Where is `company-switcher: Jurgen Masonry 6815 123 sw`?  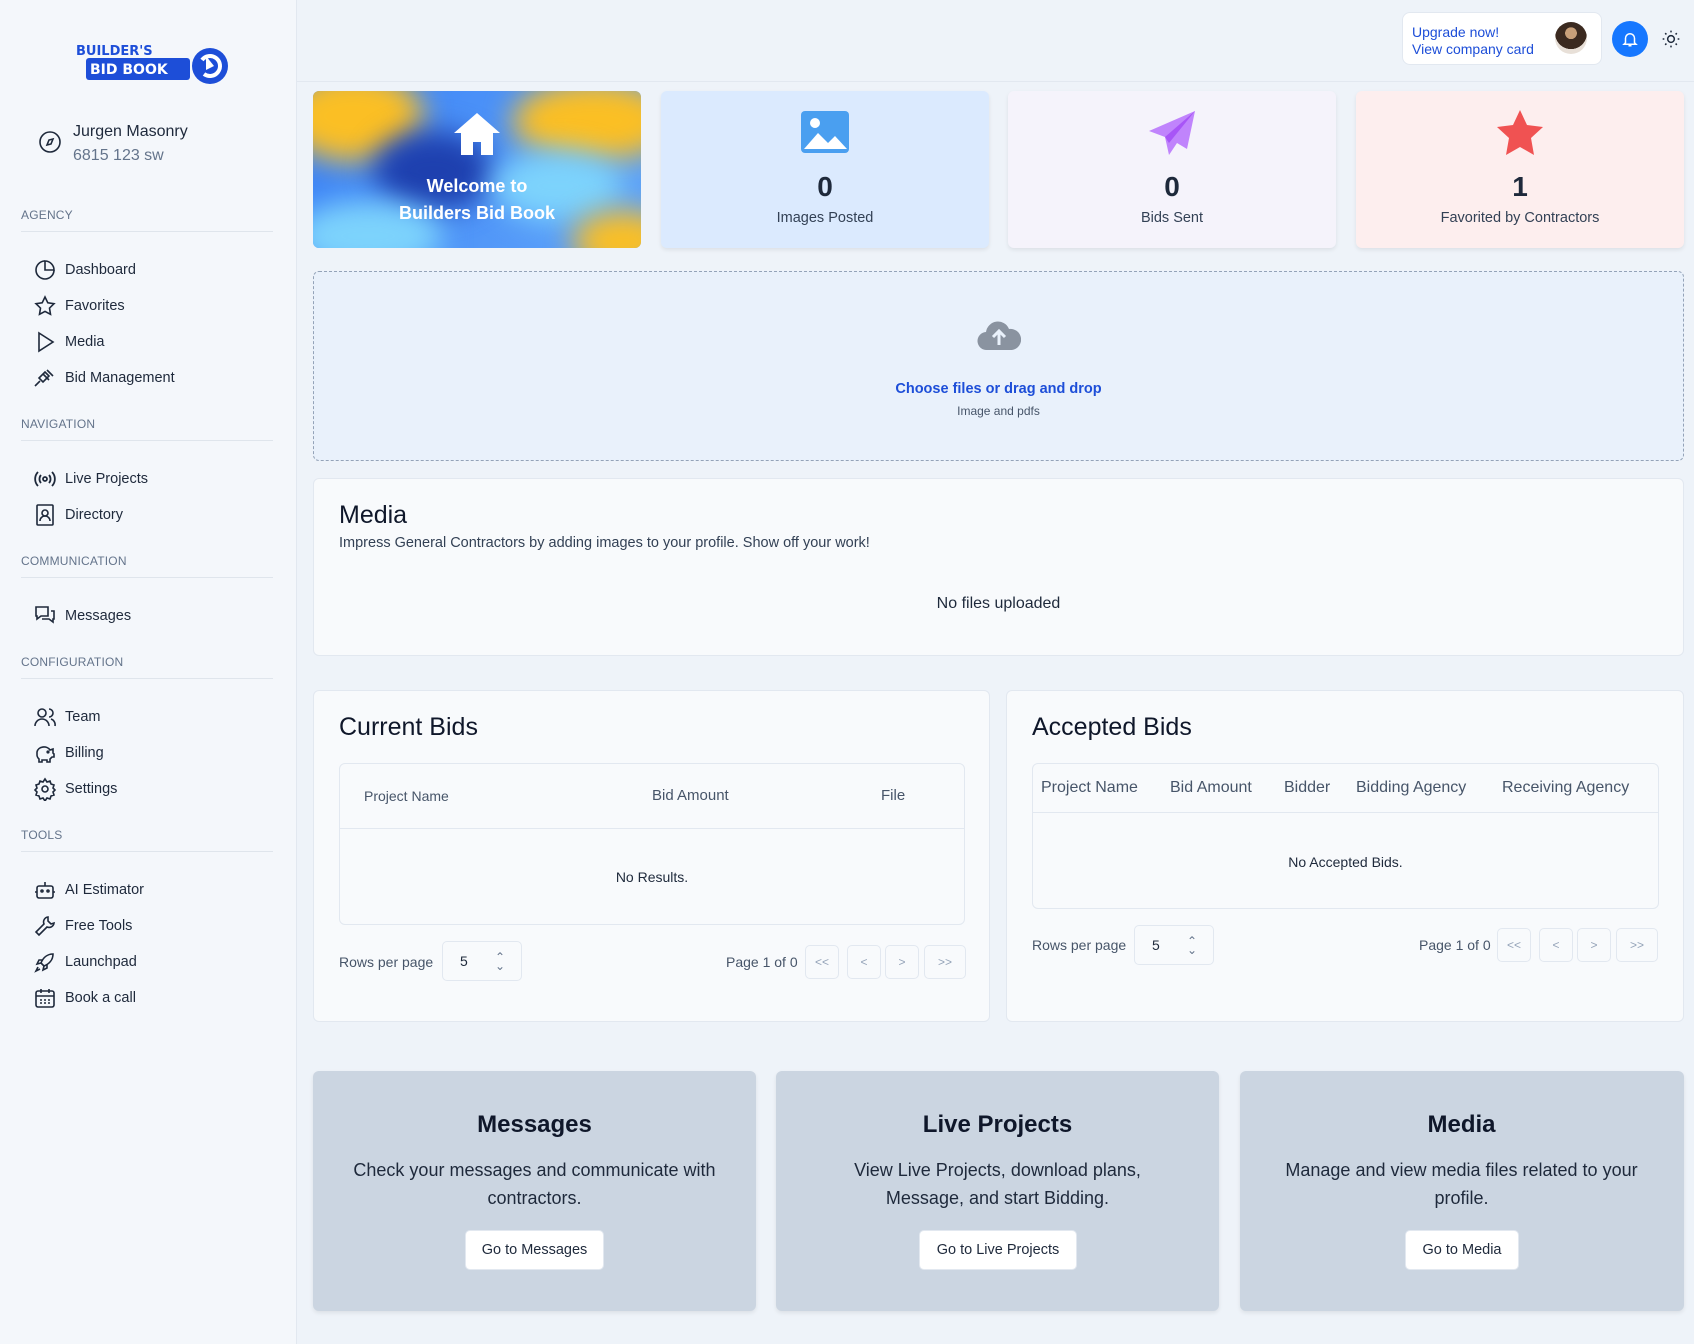 company-switcher: Jurgen Masonry 6815 123 sw is located at coordinates (113, 144).